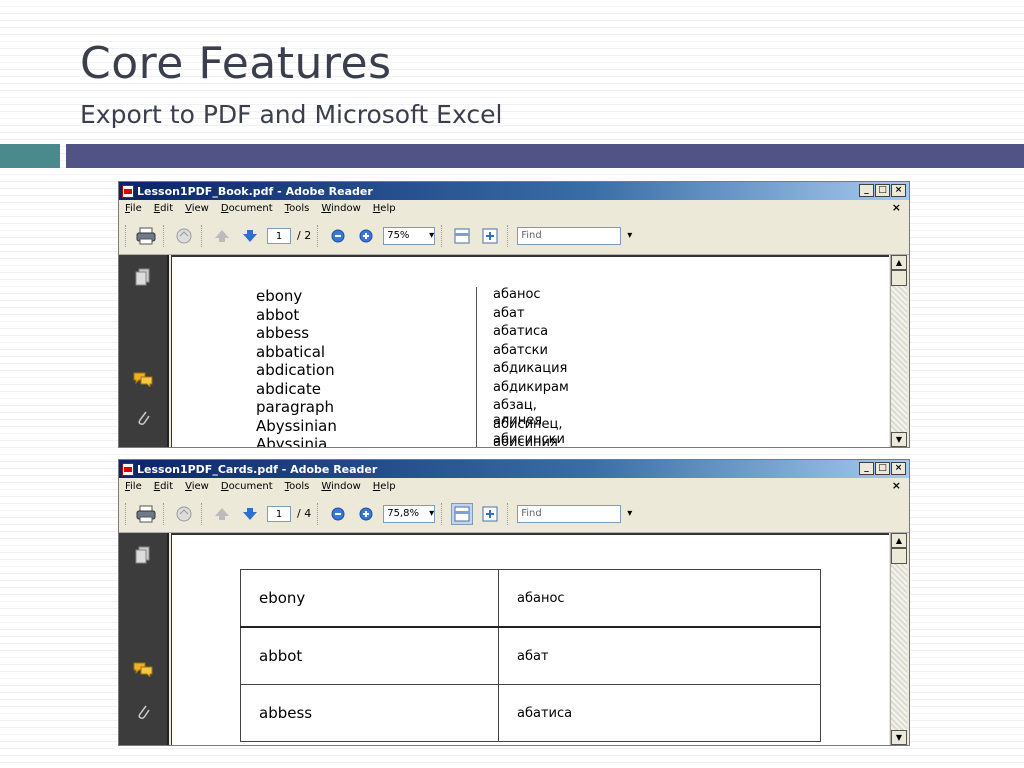  Describe the element at coordinates (295, 407) in the screenshot. I see `english-word: paragraph` at that location.